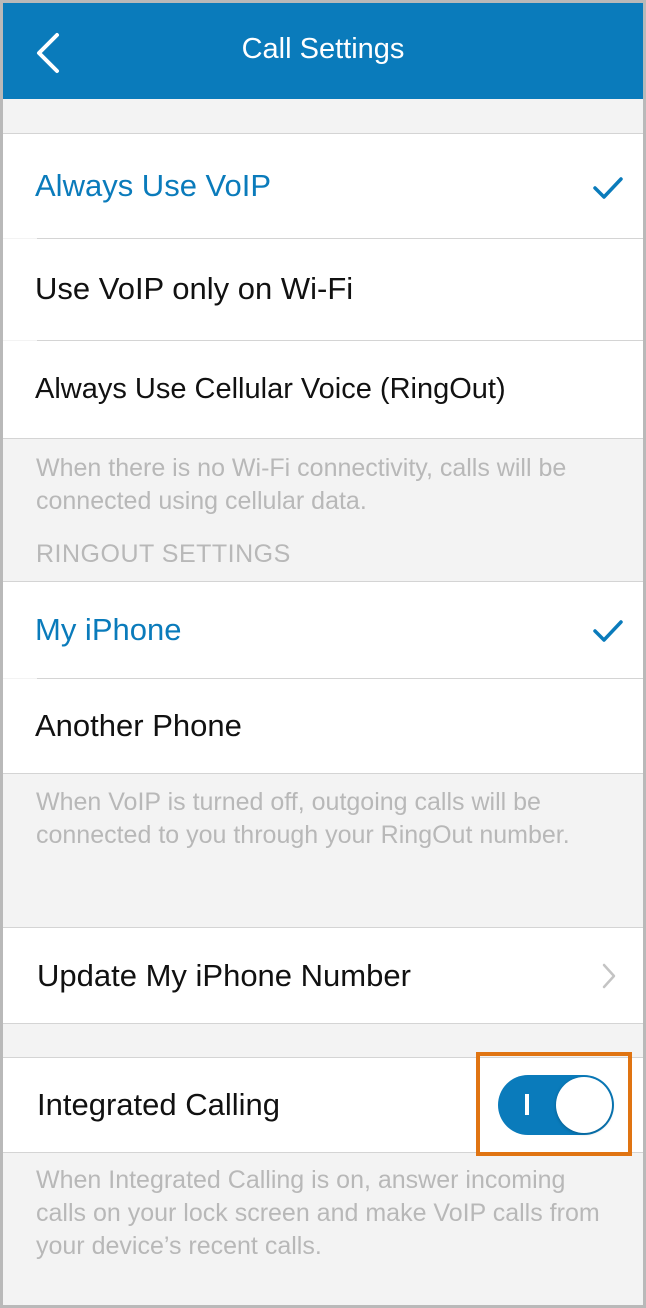 The image size is (646, 1308). I want to click on option-voip-wifi-only: Use VoIP only on Wi-Fi, so click(323, 289).